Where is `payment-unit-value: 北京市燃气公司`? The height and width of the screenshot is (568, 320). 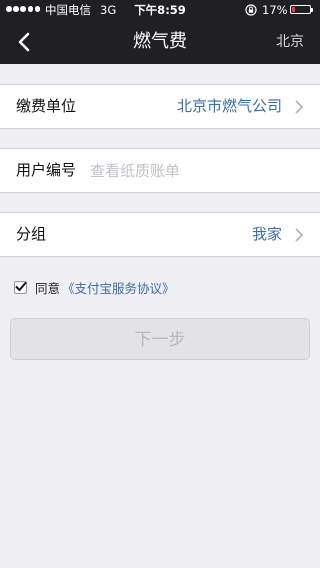 payment-unit-value: 北京市燃气公司 is located at coordinates (229, 106).